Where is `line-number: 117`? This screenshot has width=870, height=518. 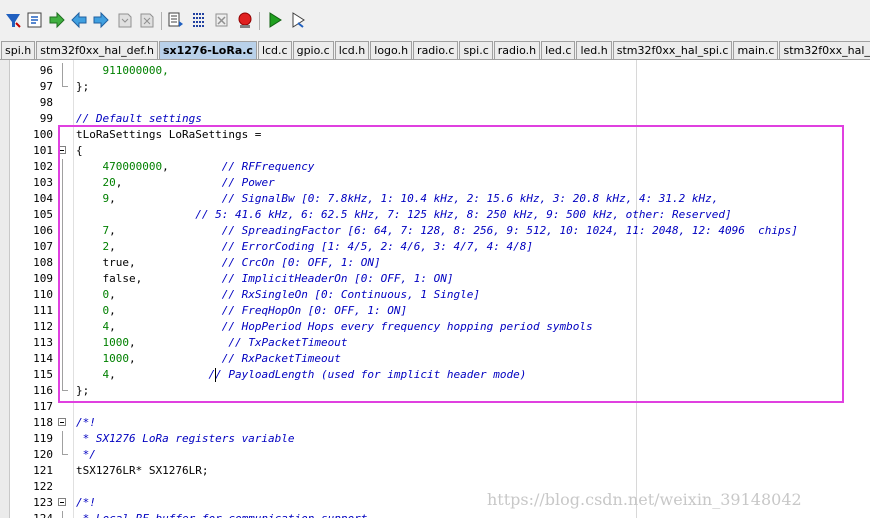
line-number: 117 is located at coordinates (43, 406).